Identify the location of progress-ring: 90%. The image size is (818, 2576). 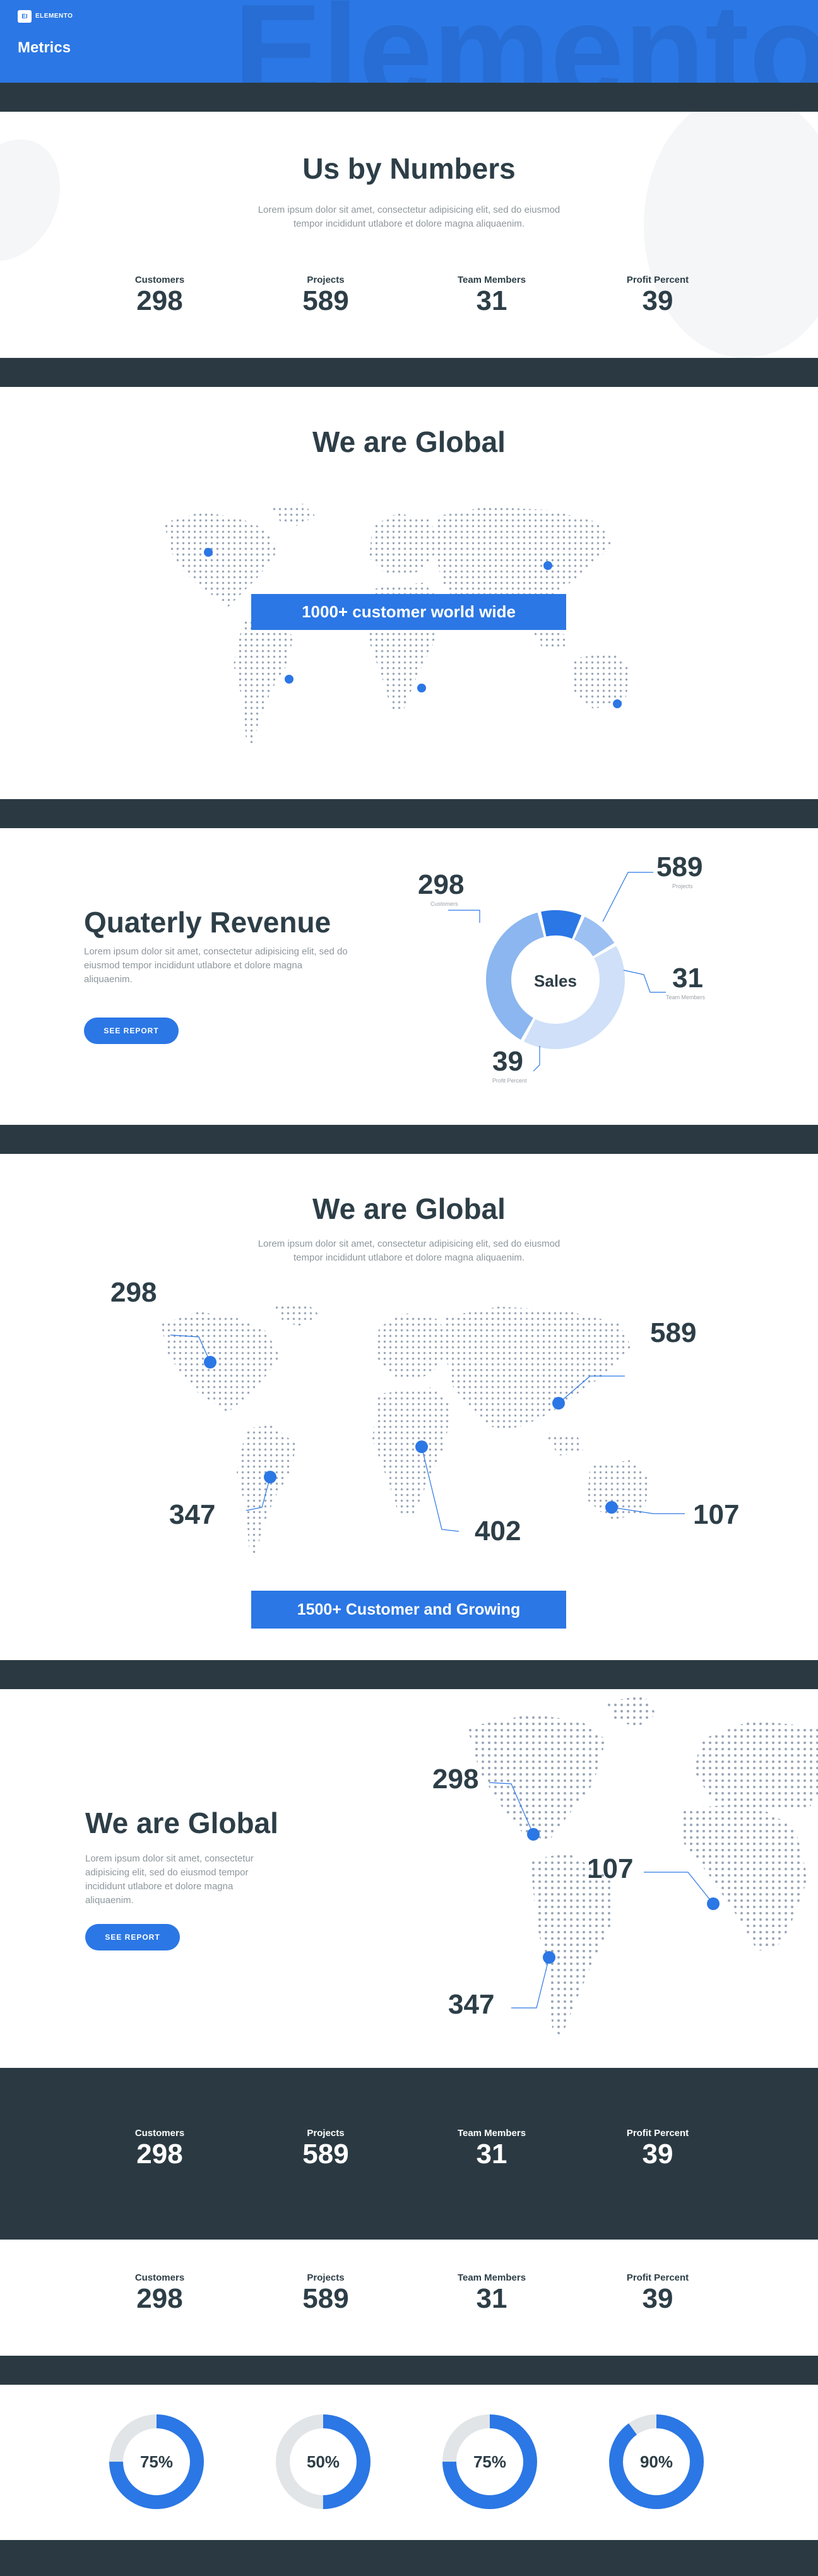
(656, 2461).